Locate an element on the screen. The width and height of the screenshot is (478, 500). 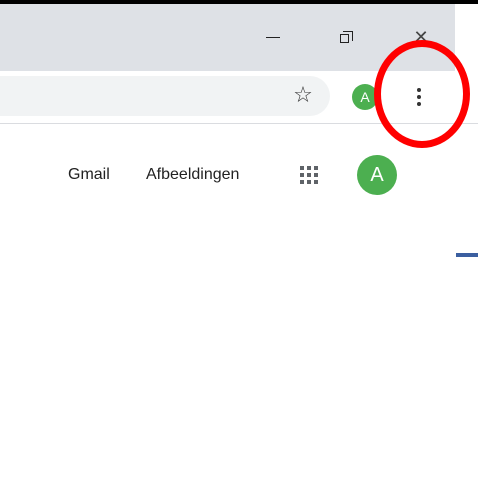
minimize-icon is located at coordinates (273, 37).